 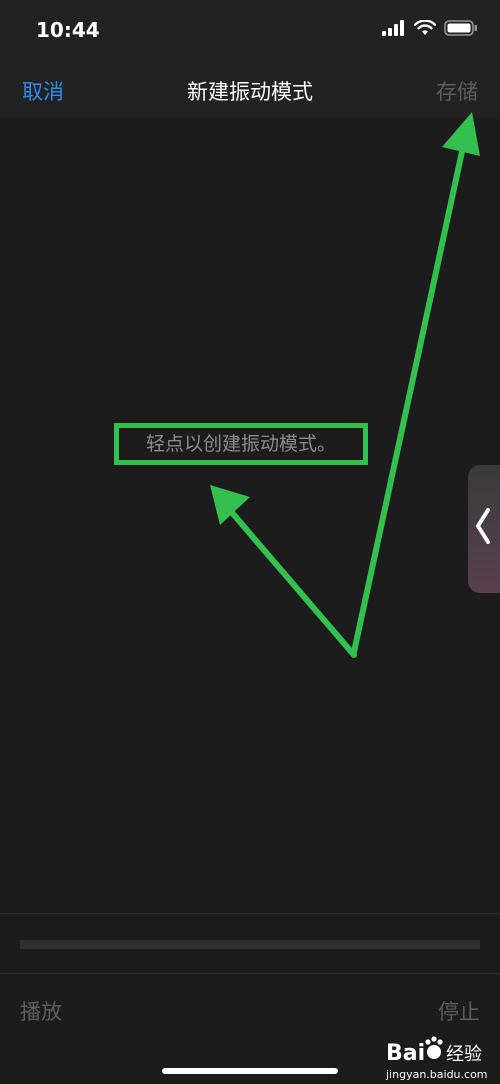 I want to click on annotation-arrow-to-hint, so click(x=283, y=571).